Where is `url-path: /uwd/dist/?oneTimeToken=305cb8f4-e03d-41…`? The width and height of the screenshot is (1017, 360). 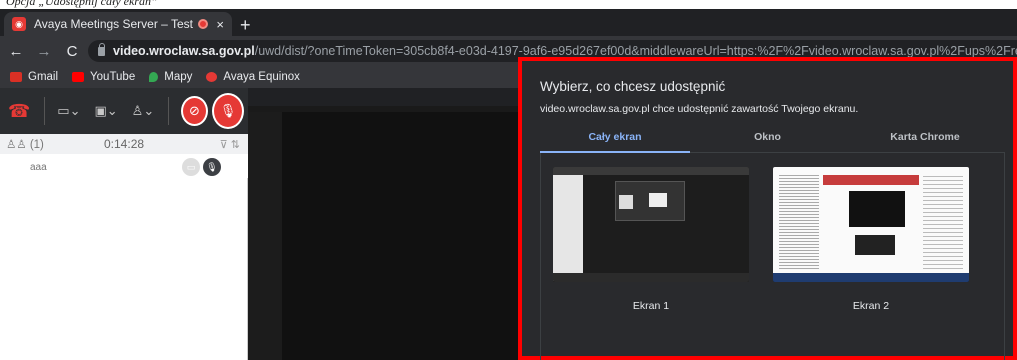
url-path: /uwd/dist/?oneTimeToken=305cb8f4-e03d-41… is located at coordinates (635, 51).